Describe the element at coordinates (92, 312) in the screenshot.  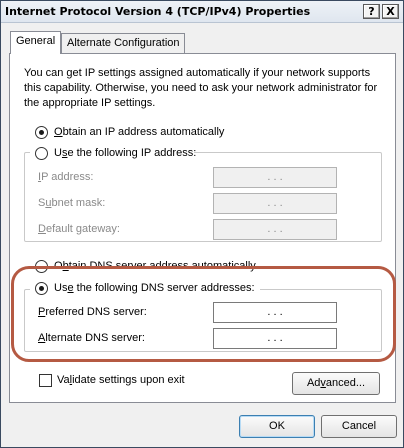
I see `preferred-dns-label: Preferred DNS server:` at that location.